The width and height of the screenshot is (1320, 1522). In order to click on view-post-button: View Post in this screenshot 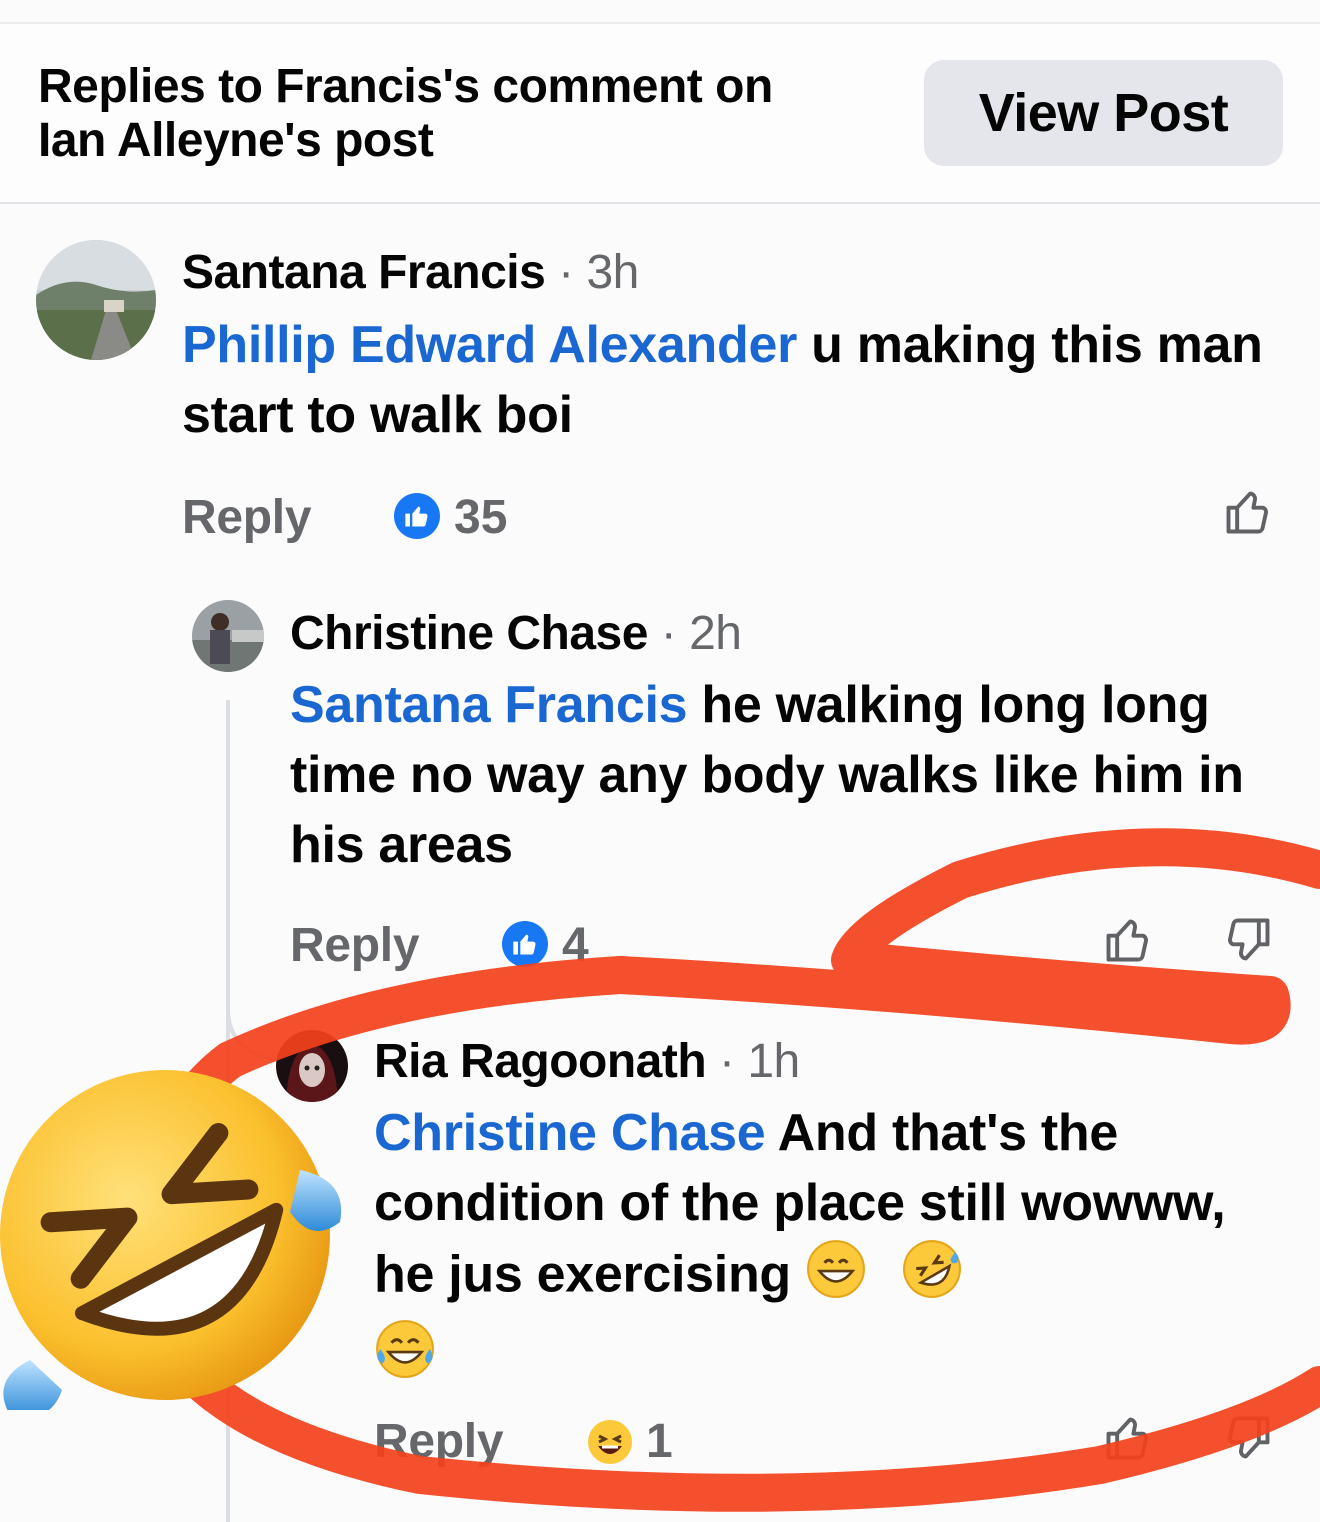, I will do `click(1103, 113)`.